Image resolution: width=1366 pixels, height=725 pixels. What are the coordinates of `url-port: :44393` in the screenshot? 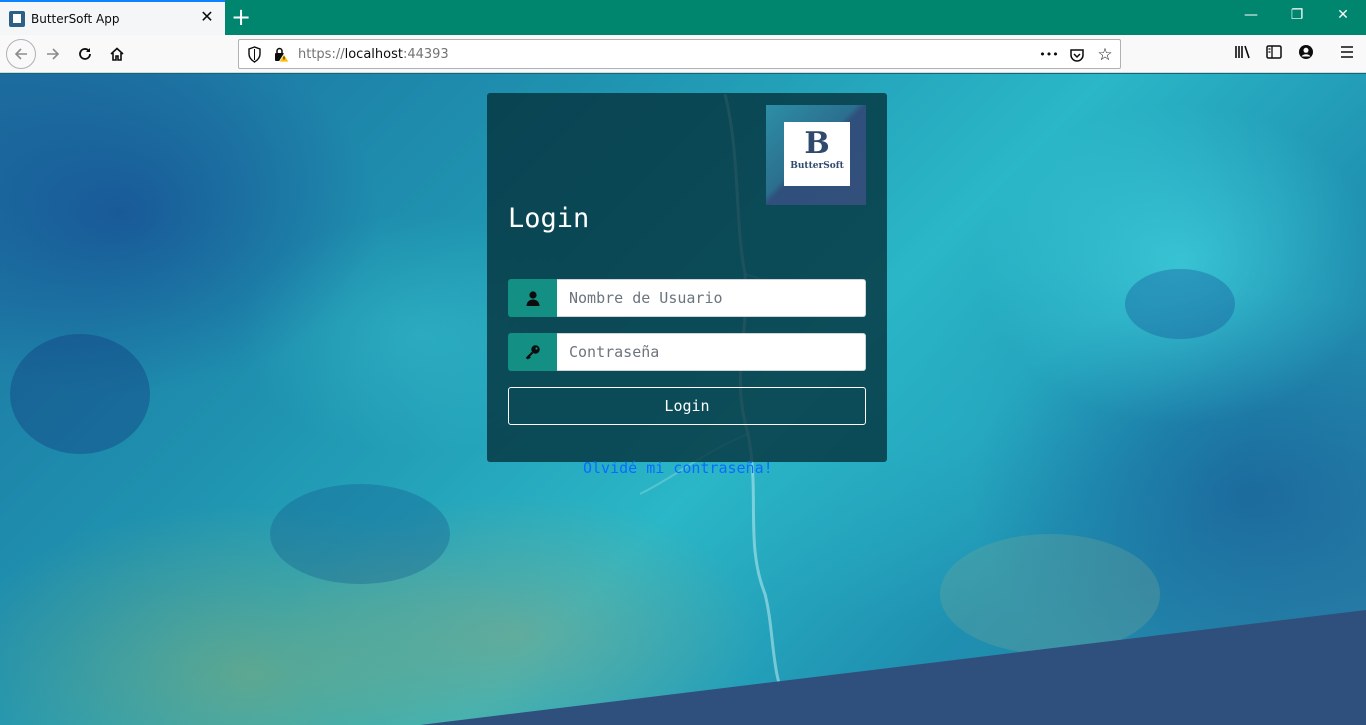 It's located at (425, 54).